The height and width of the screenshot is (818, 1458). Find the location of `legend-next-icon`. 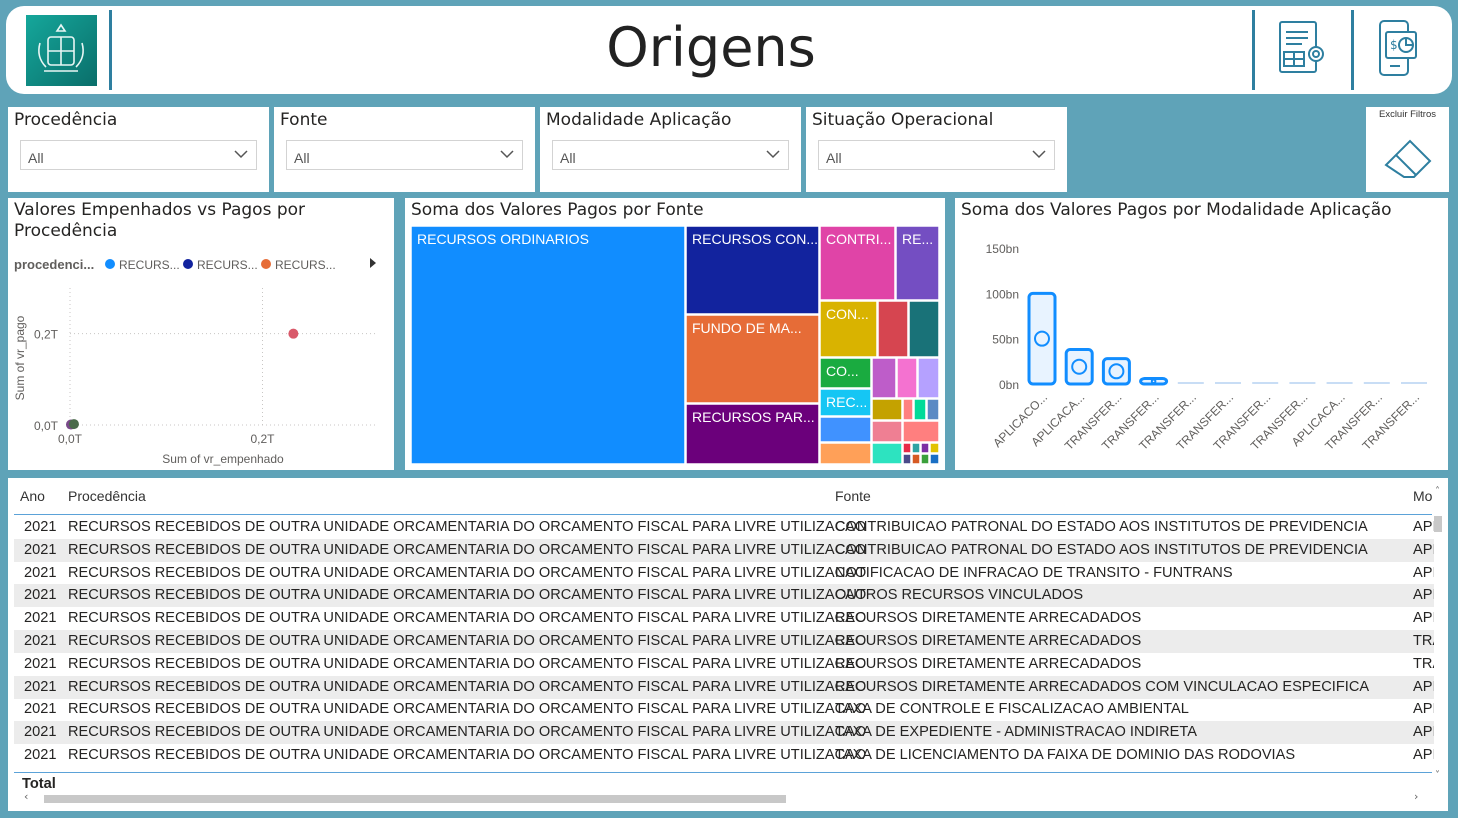

legend-next-icon is located at coordinates (373, 263).